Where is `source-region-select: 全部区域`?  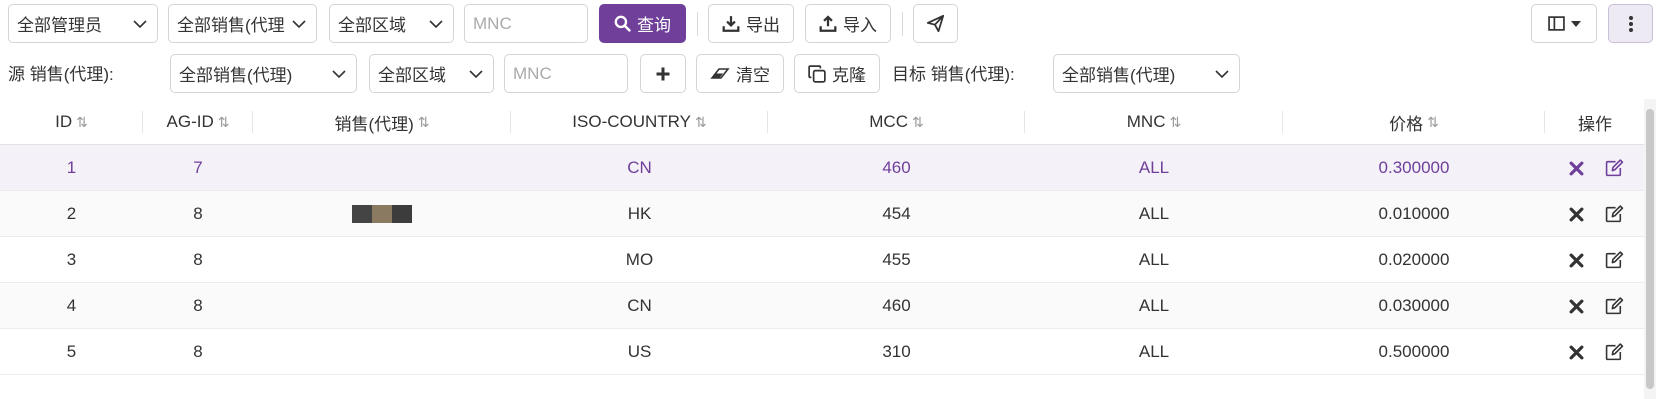
source-region-select: 全部区域 is located at coordinates (431, 73).